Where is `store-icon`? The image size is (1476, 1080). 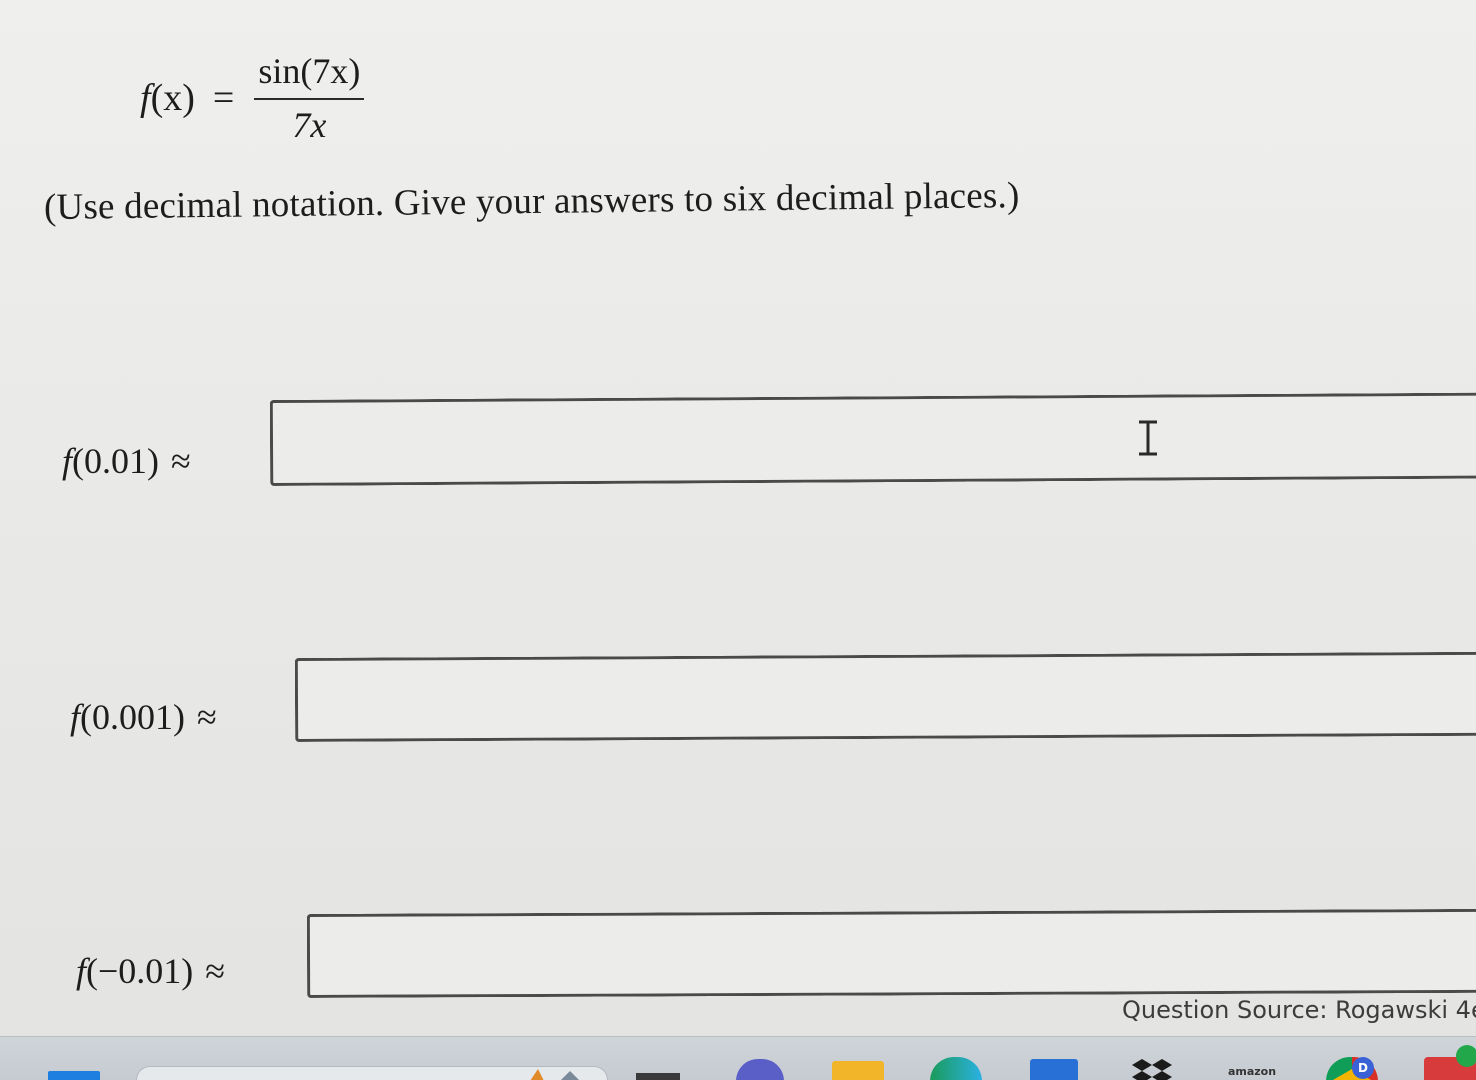 store-icon is located at coordinates (1054, 1069).